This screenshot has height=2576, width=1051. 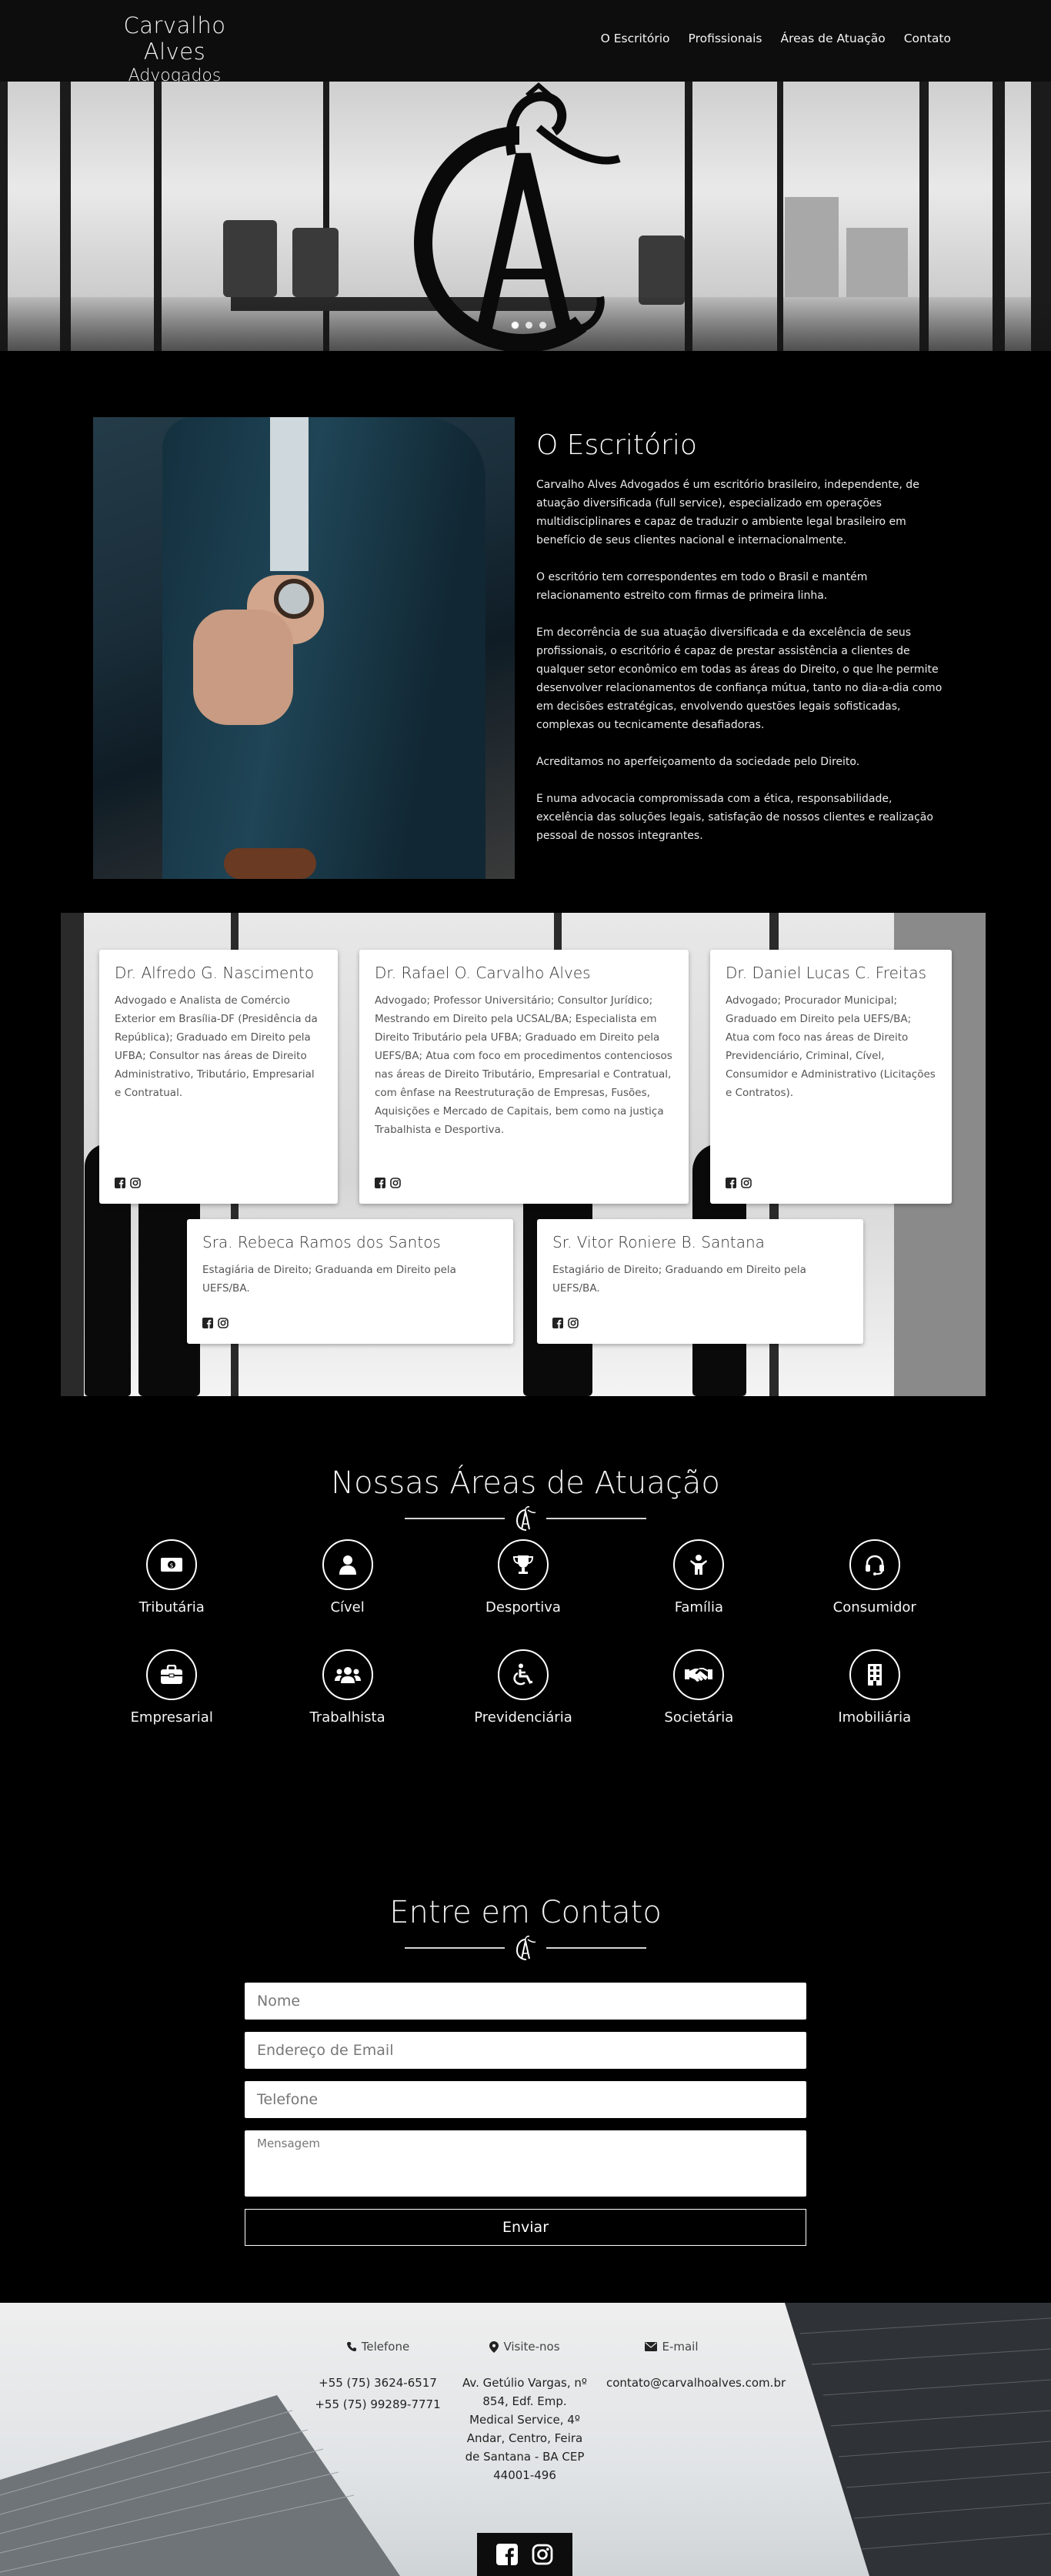 What do you see at coordinates (171, 1717) in the screenshot?
I see `area-label: Empresarial` at bounding box center [171, 1717].